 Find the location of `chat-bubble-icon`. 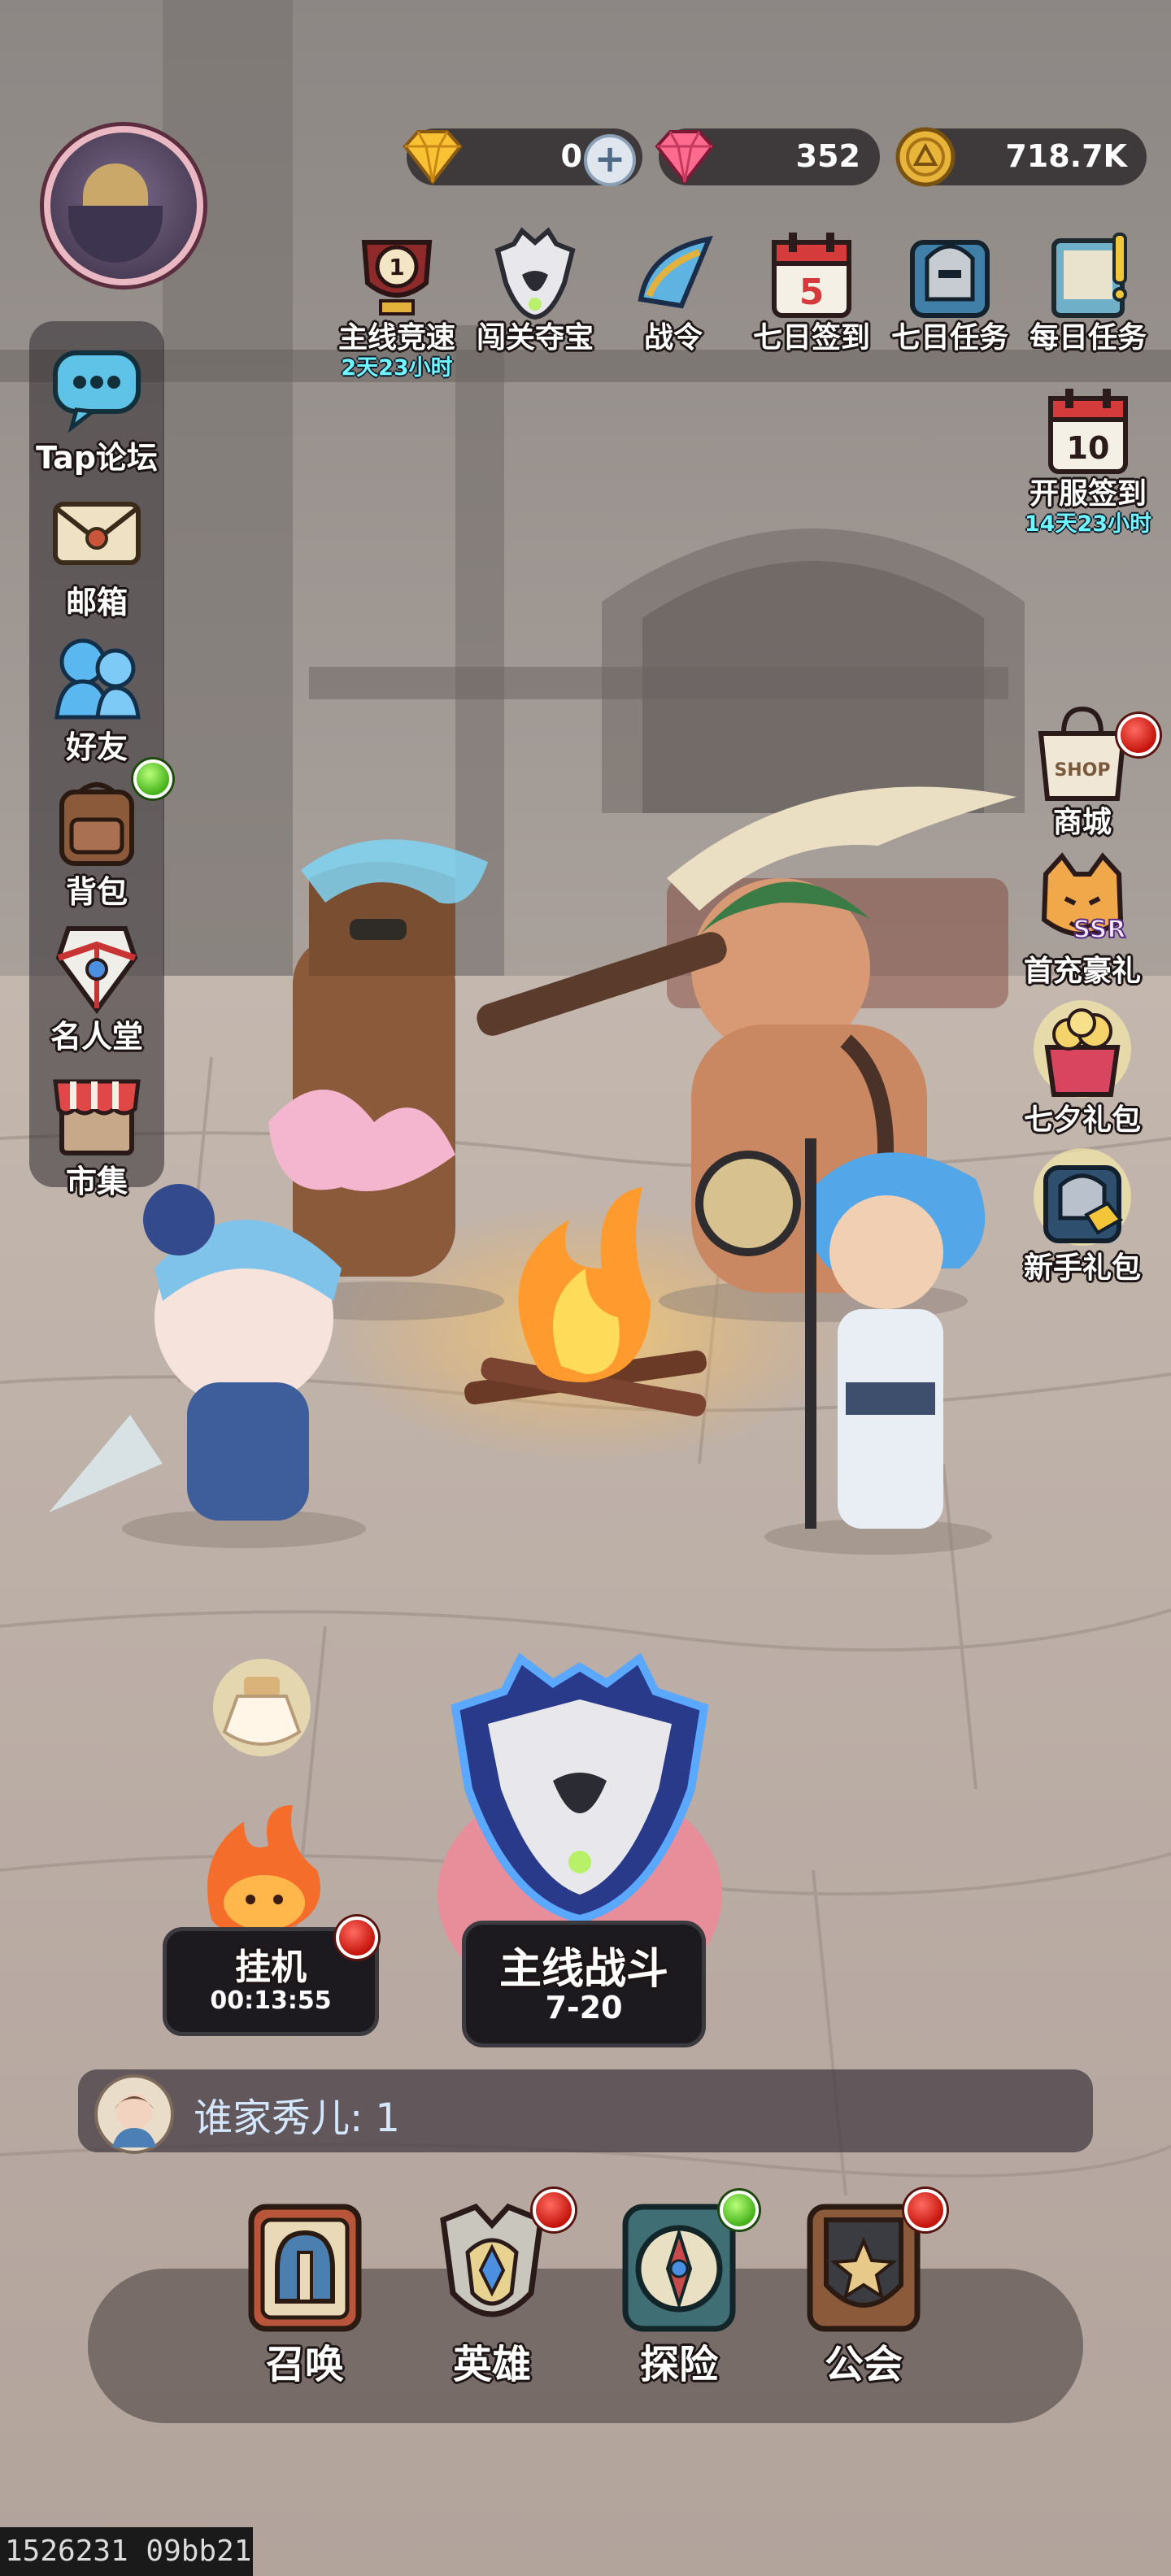

chat-bubble-icon is located at coordinates (97, 391).